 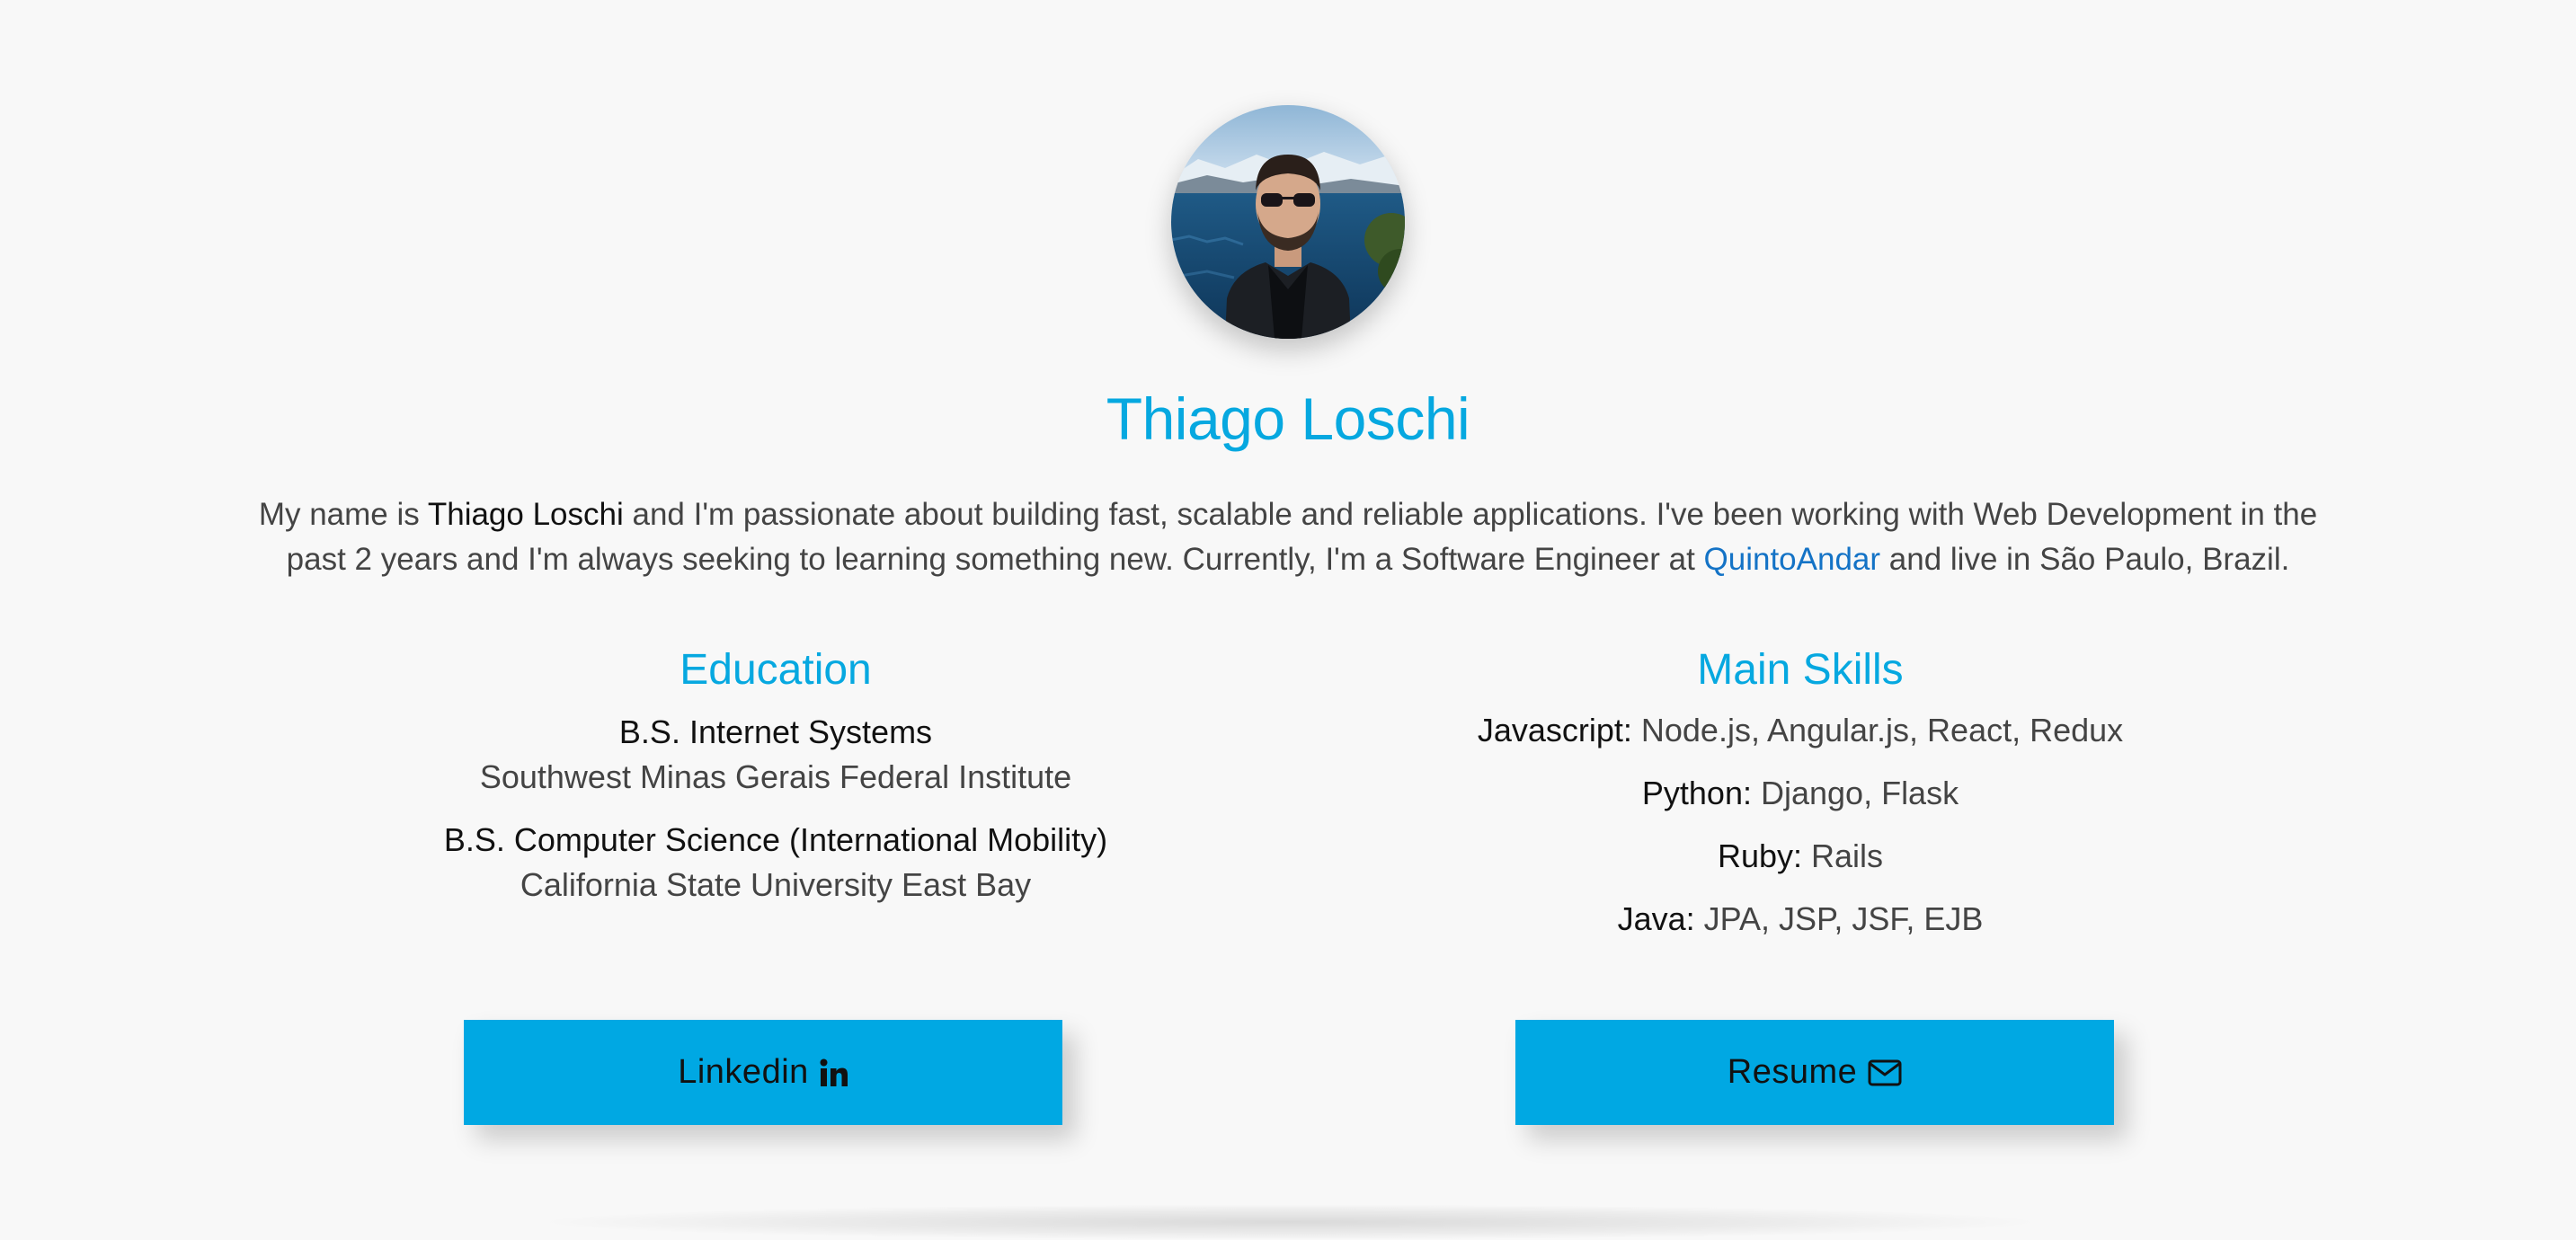 I want to click on avatar, so click(x=1288, y=222).